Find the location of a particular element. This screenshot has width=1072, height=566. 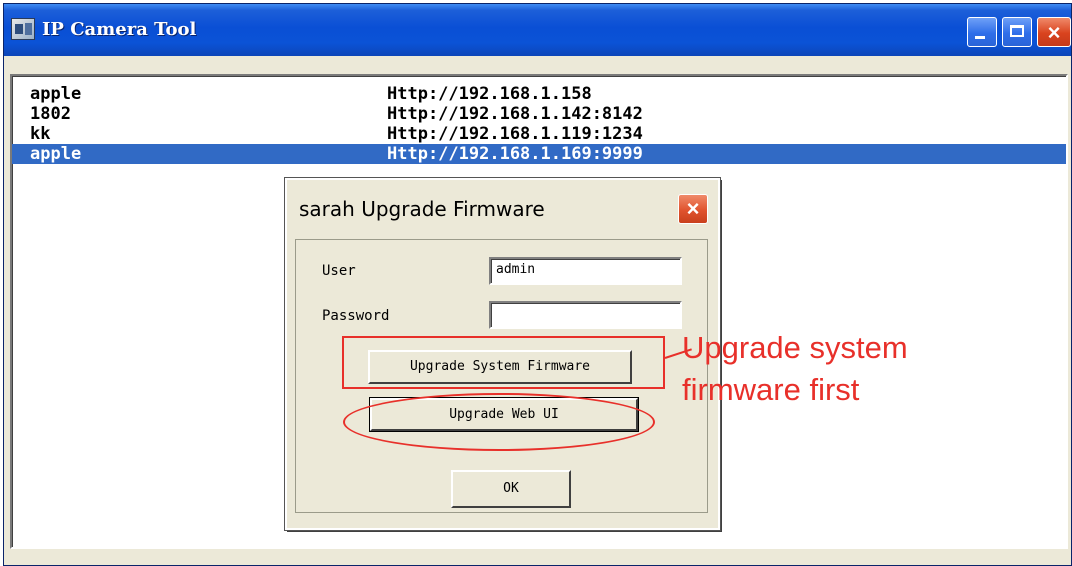

list-item: kk Http://192.168.1.119:1234 is located at coordinates (539, 134).